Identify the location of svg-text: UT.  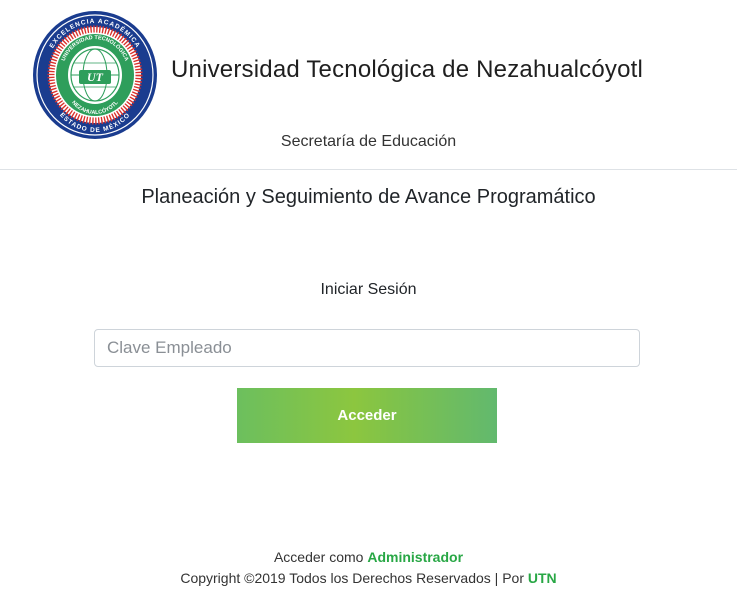
(95, 77).